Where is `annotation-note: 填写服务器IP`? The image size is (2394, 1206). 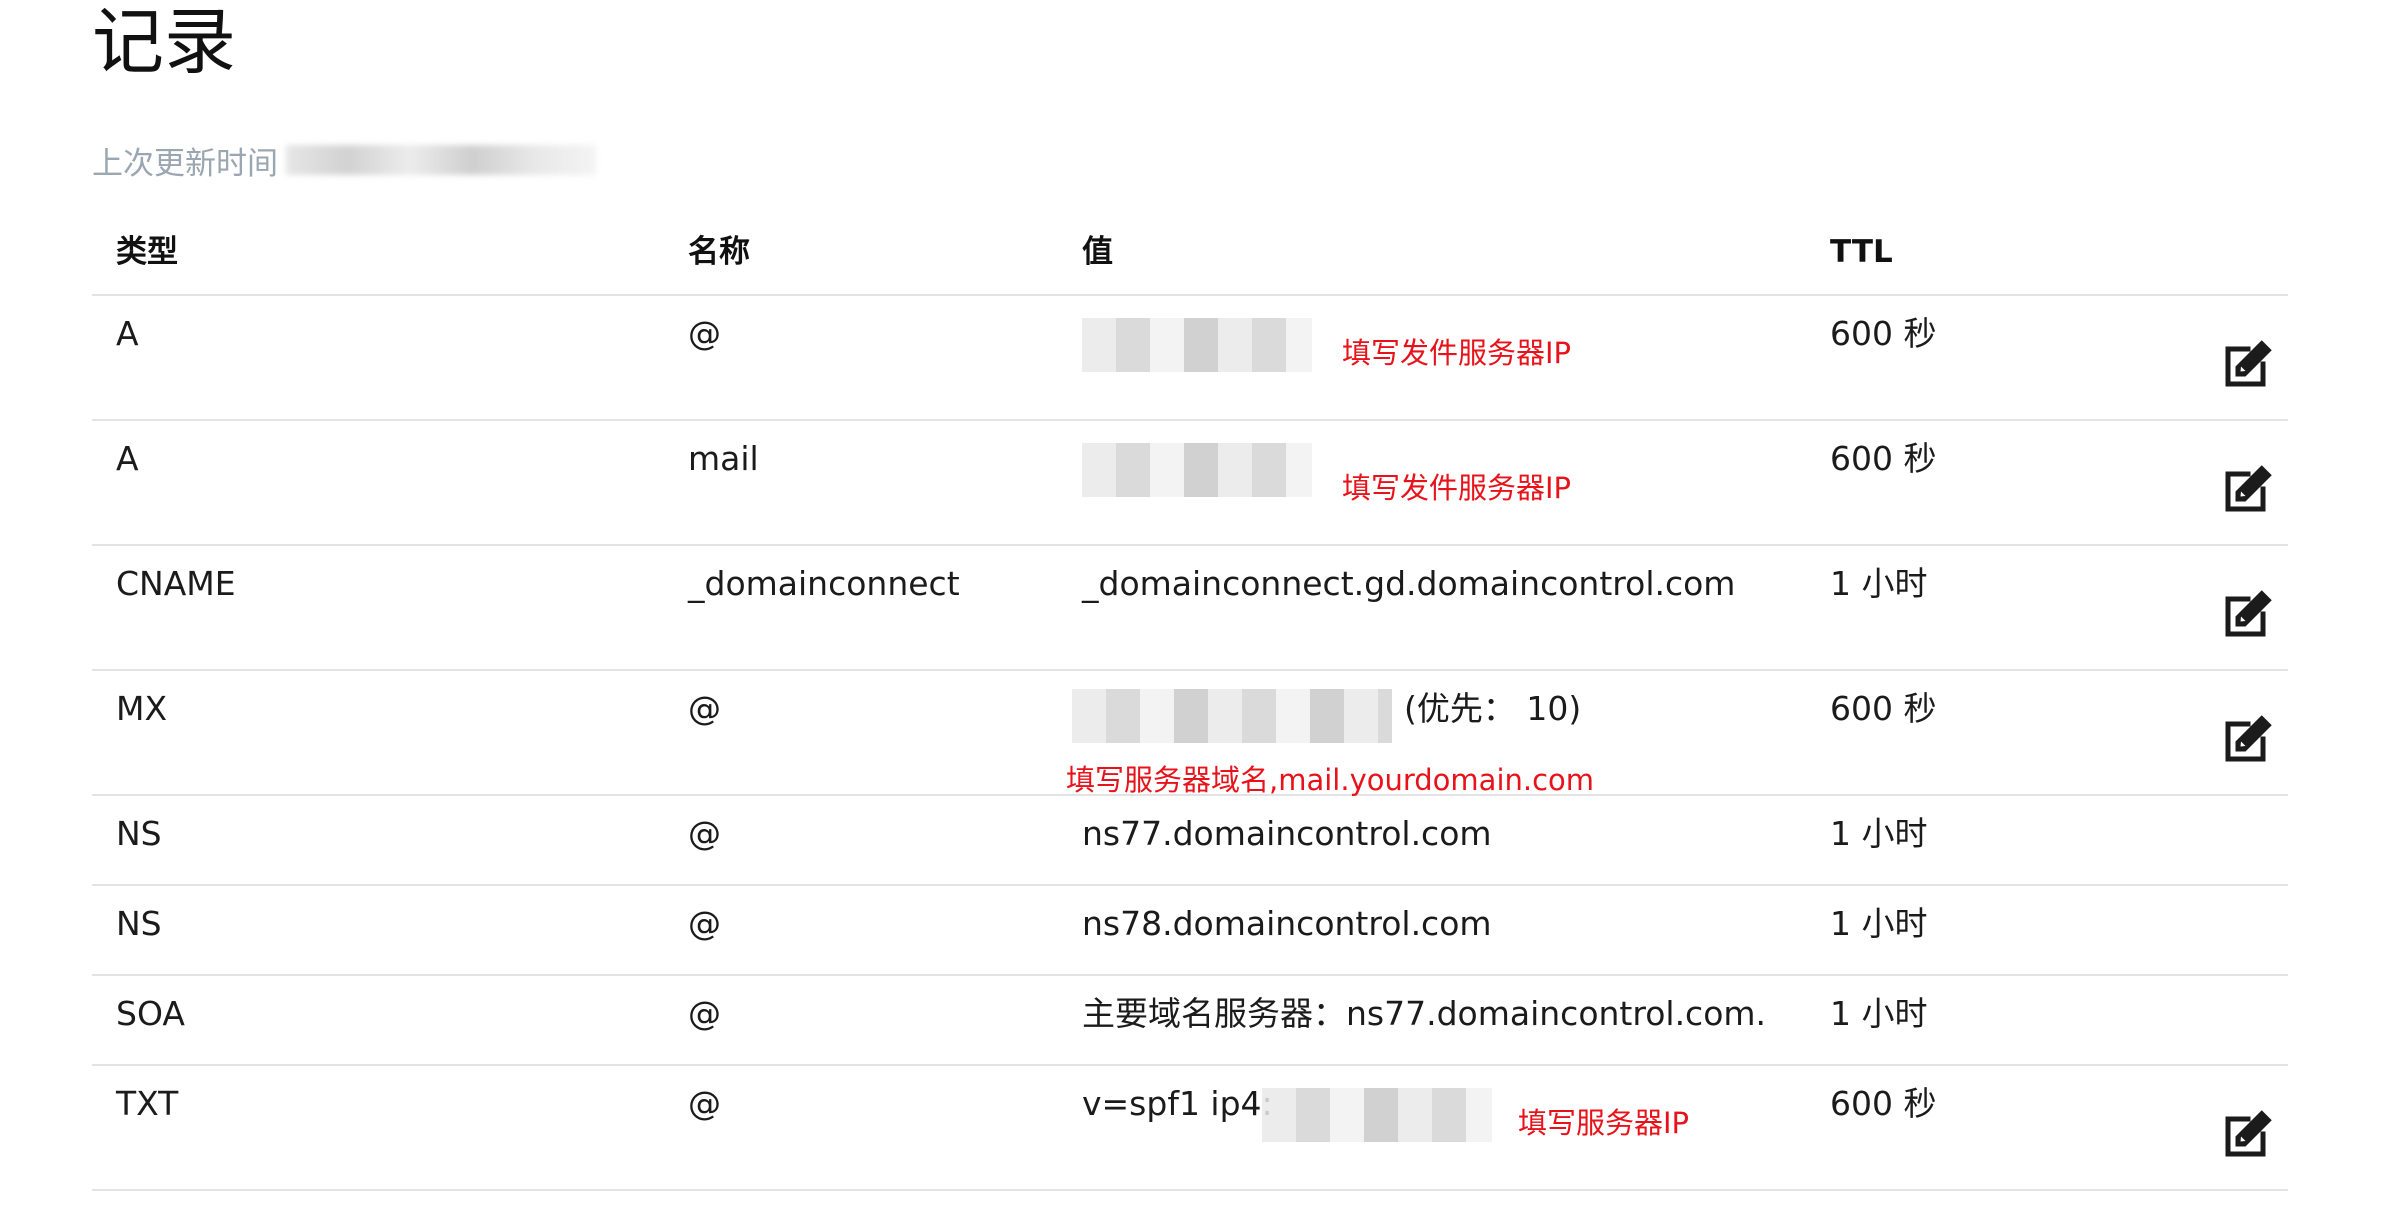
annotation-note: 填写服务器IP is located at coordinates (1604, 1123).